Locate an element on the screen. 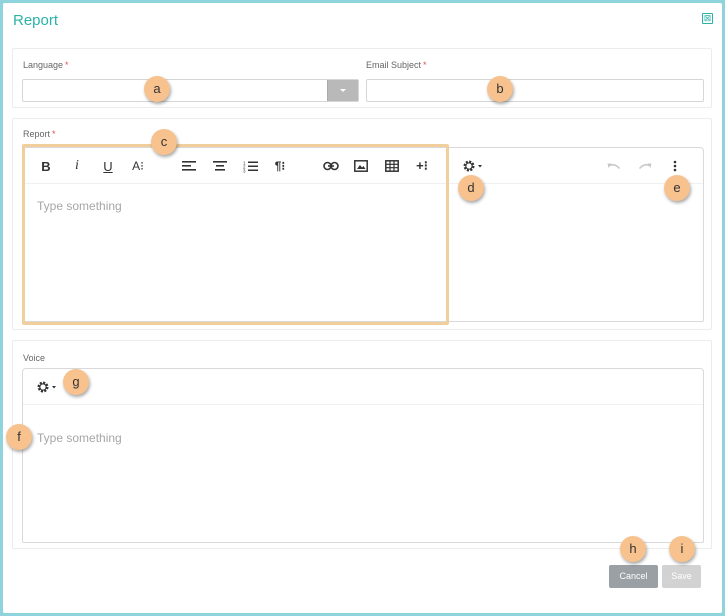 Image resolution: width=725 pixels, height=616 pixels. underline-button: U is located at coordinates (108, 166).